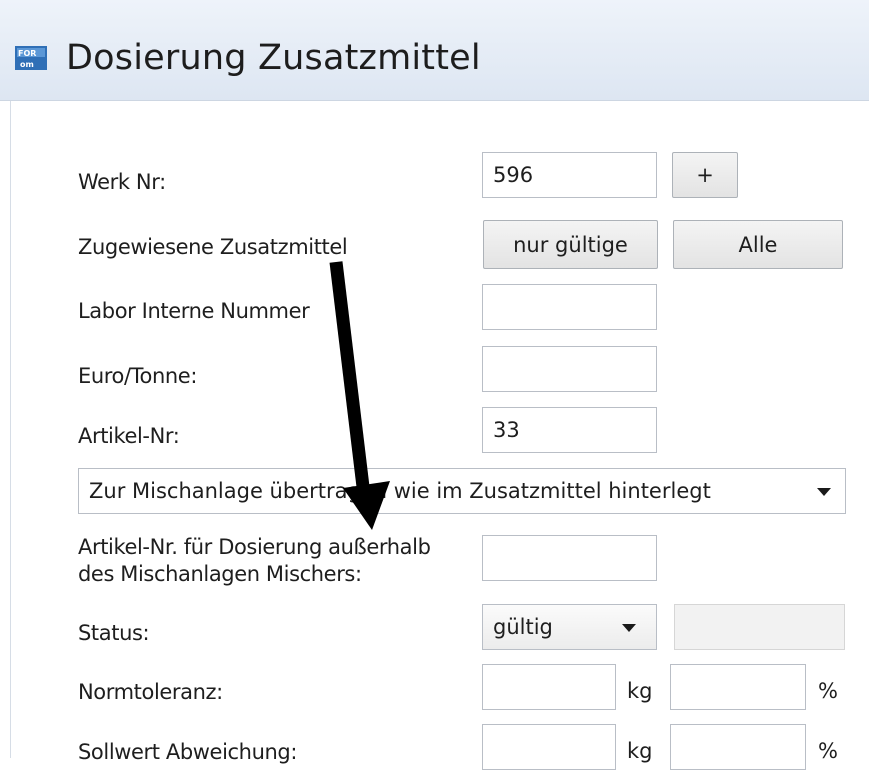  Describe the element at coordinates (549, 747) in the screenshot. I see `sollwert-kg-input` at that location.